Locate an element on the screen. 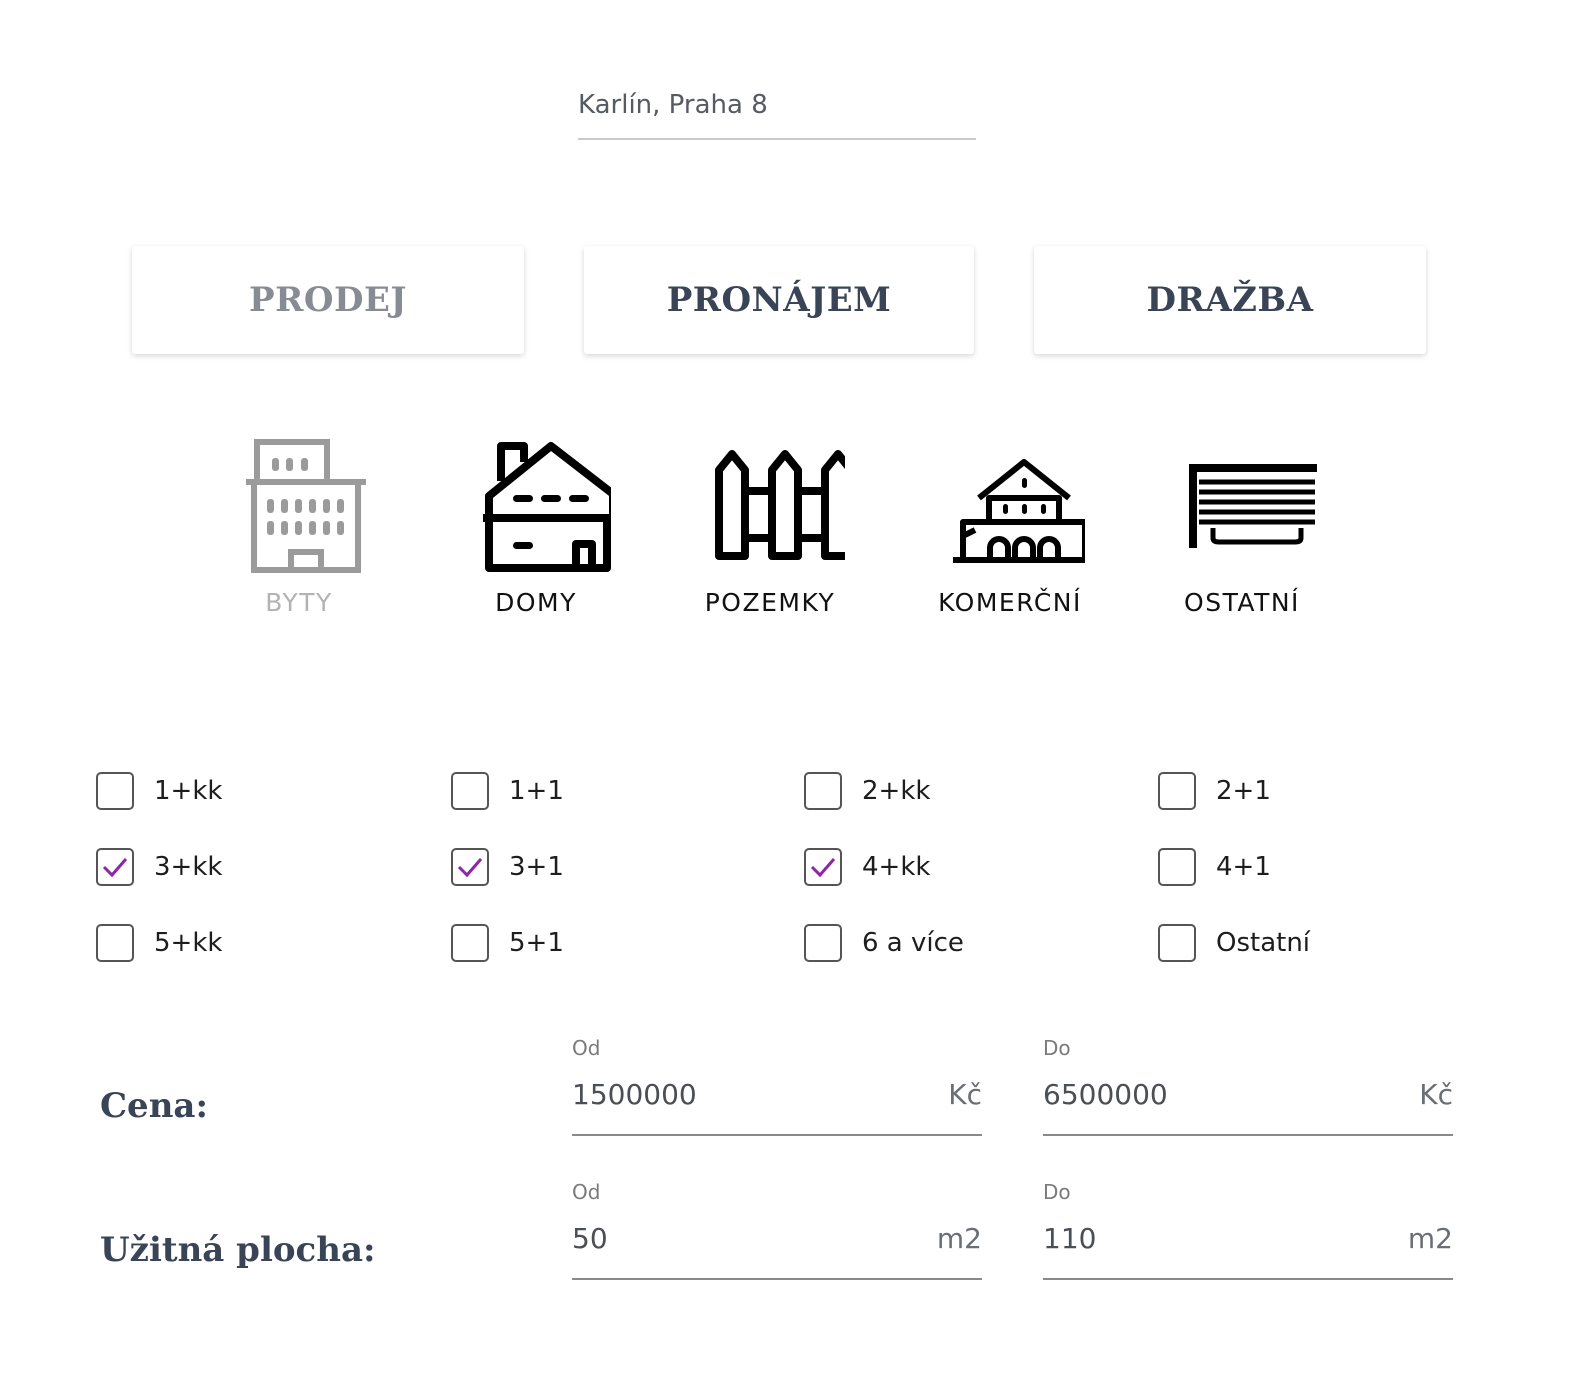 This screenshot has width=1574, height=1382. layout-checkbox-6-a-vice: 6 a více is located at coordinates (884, 943).